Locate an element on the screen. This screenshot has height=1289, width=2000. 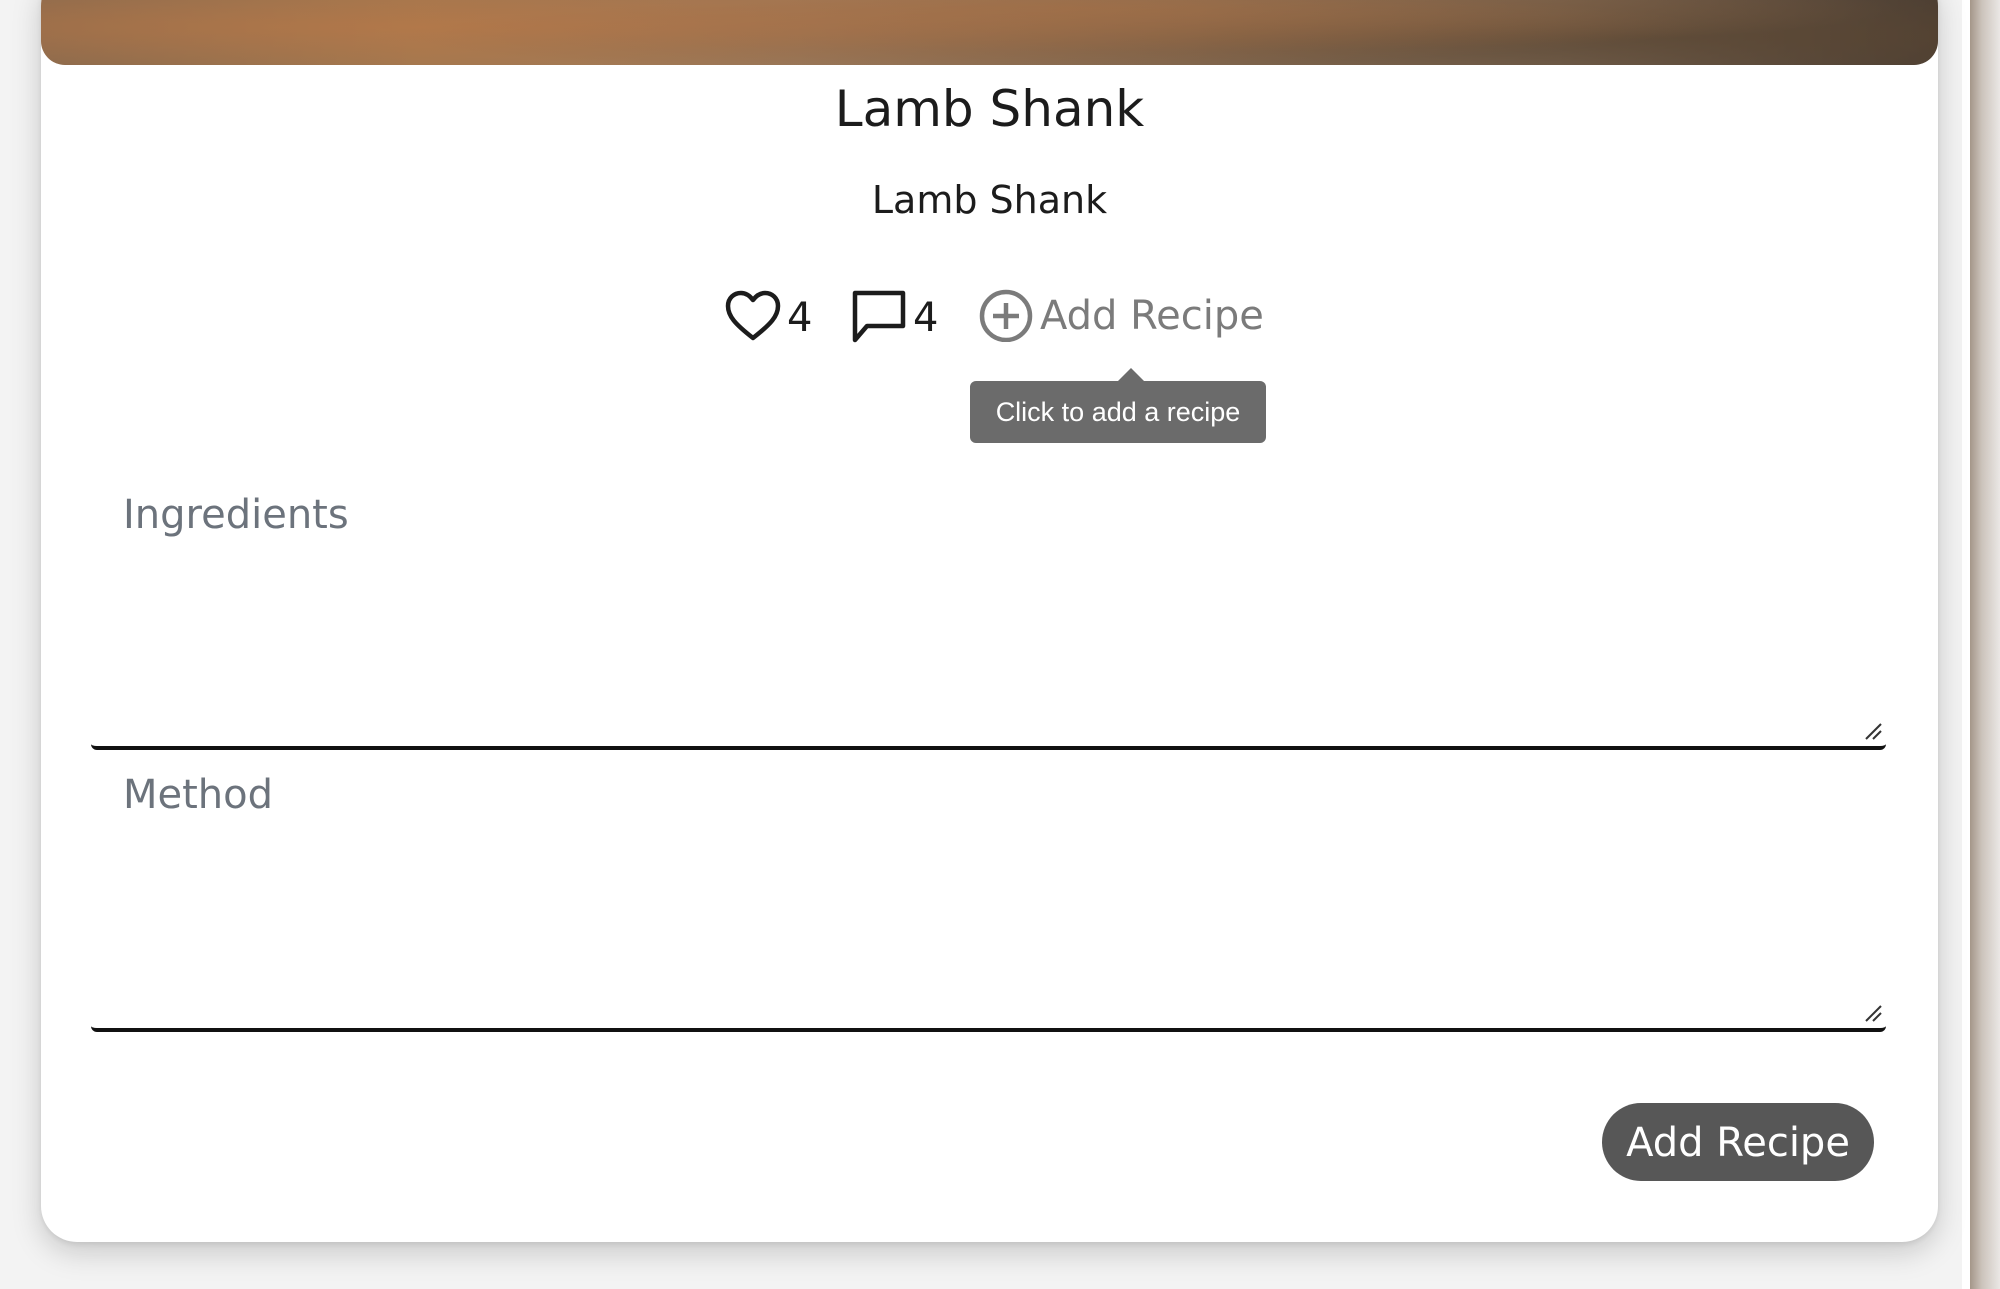
recipe-actions: 4 4 Add Recipe is located at coordinates (989, 313).